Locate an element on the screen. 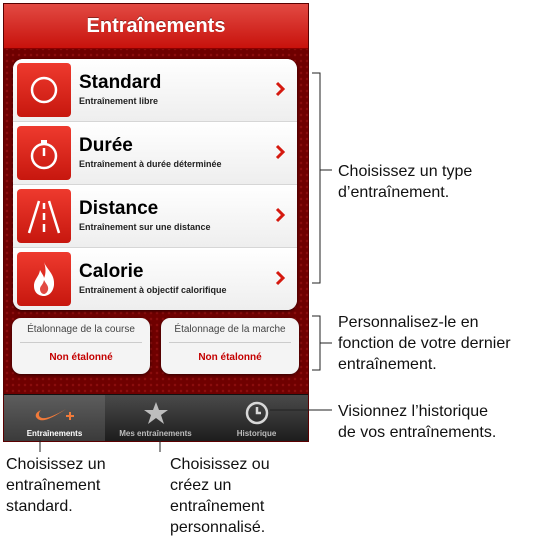 Image resolution: width=537 pixels, height=544 pixels. callout-line: personnalisé. is located at coordinates (218, 527).